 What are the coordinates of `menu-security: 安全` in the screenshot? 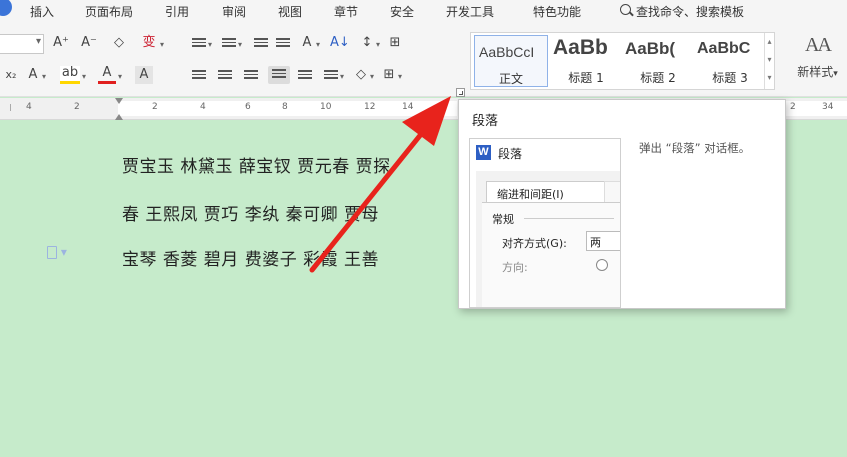 It's located at (402, 11).